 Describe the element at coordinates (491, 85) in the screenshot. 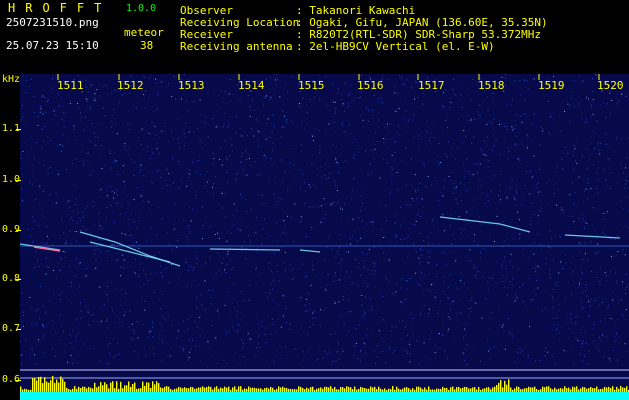

I see `x-tick-label: 1518` at that location.